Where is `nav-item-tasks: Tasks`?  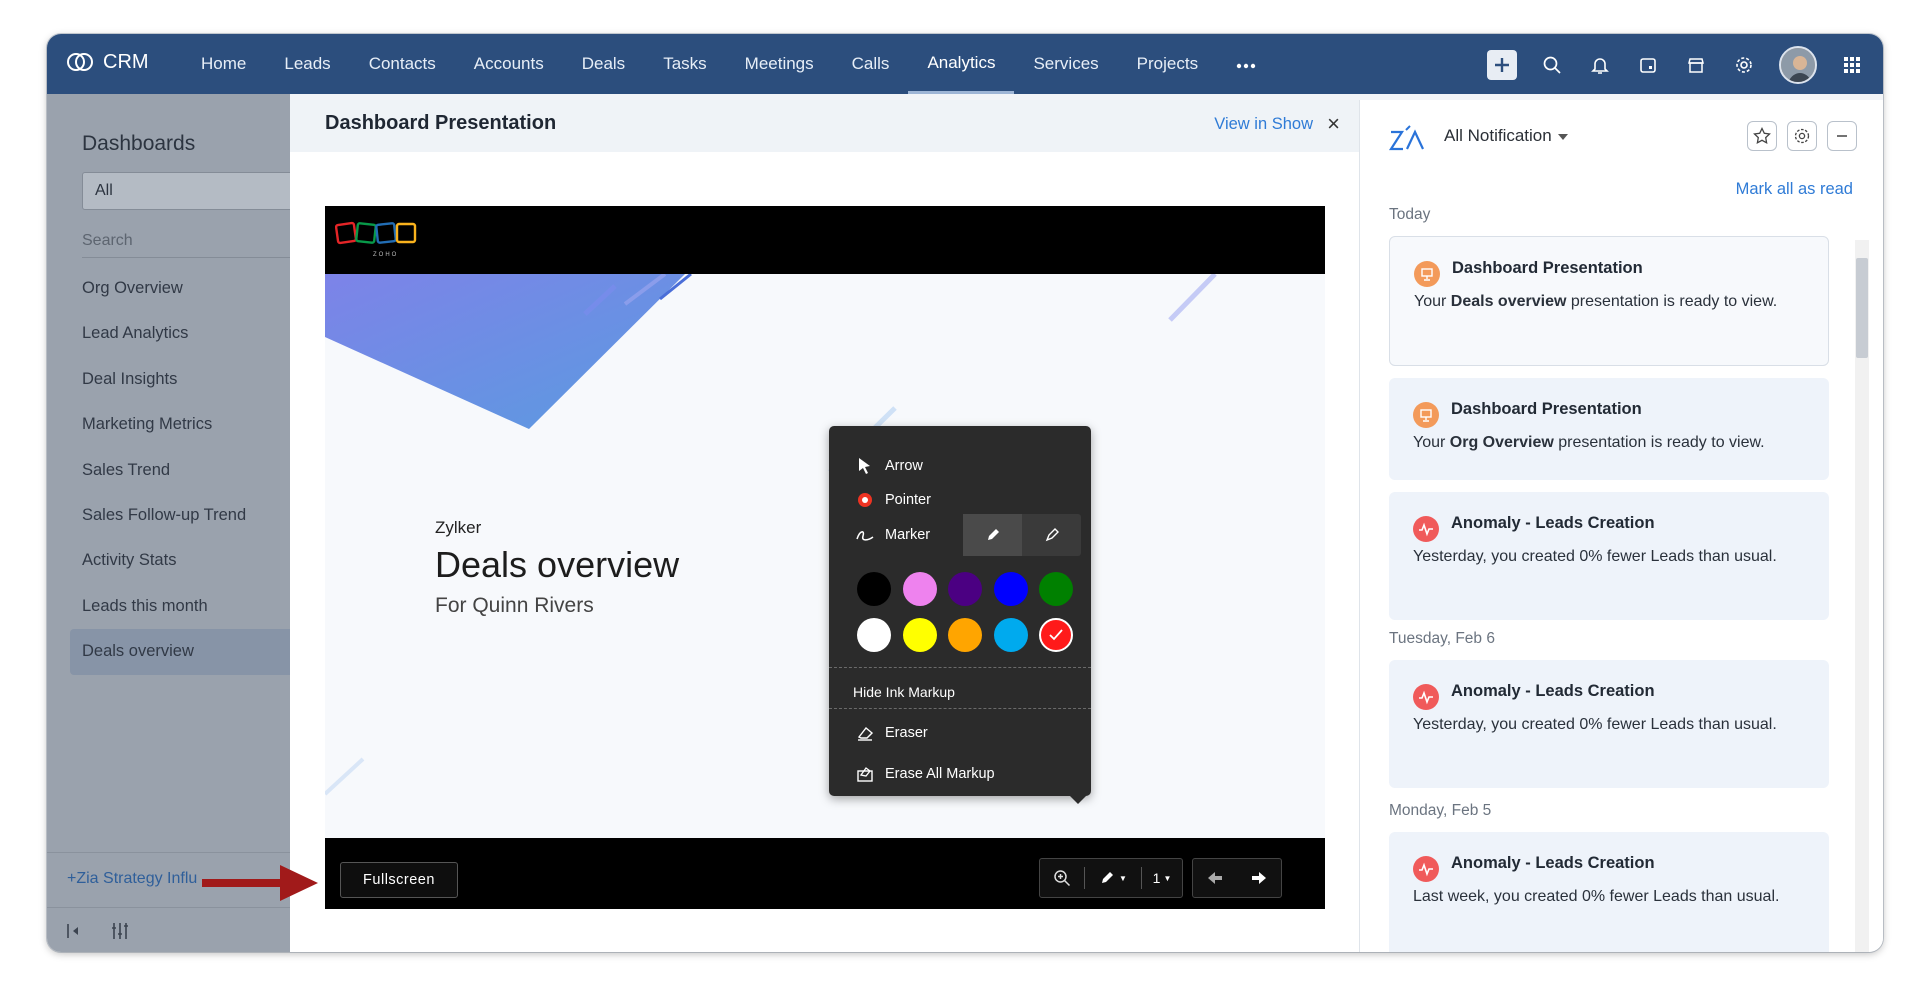 nav-item-tasks: Tasks is located at coordinates (684, 64).